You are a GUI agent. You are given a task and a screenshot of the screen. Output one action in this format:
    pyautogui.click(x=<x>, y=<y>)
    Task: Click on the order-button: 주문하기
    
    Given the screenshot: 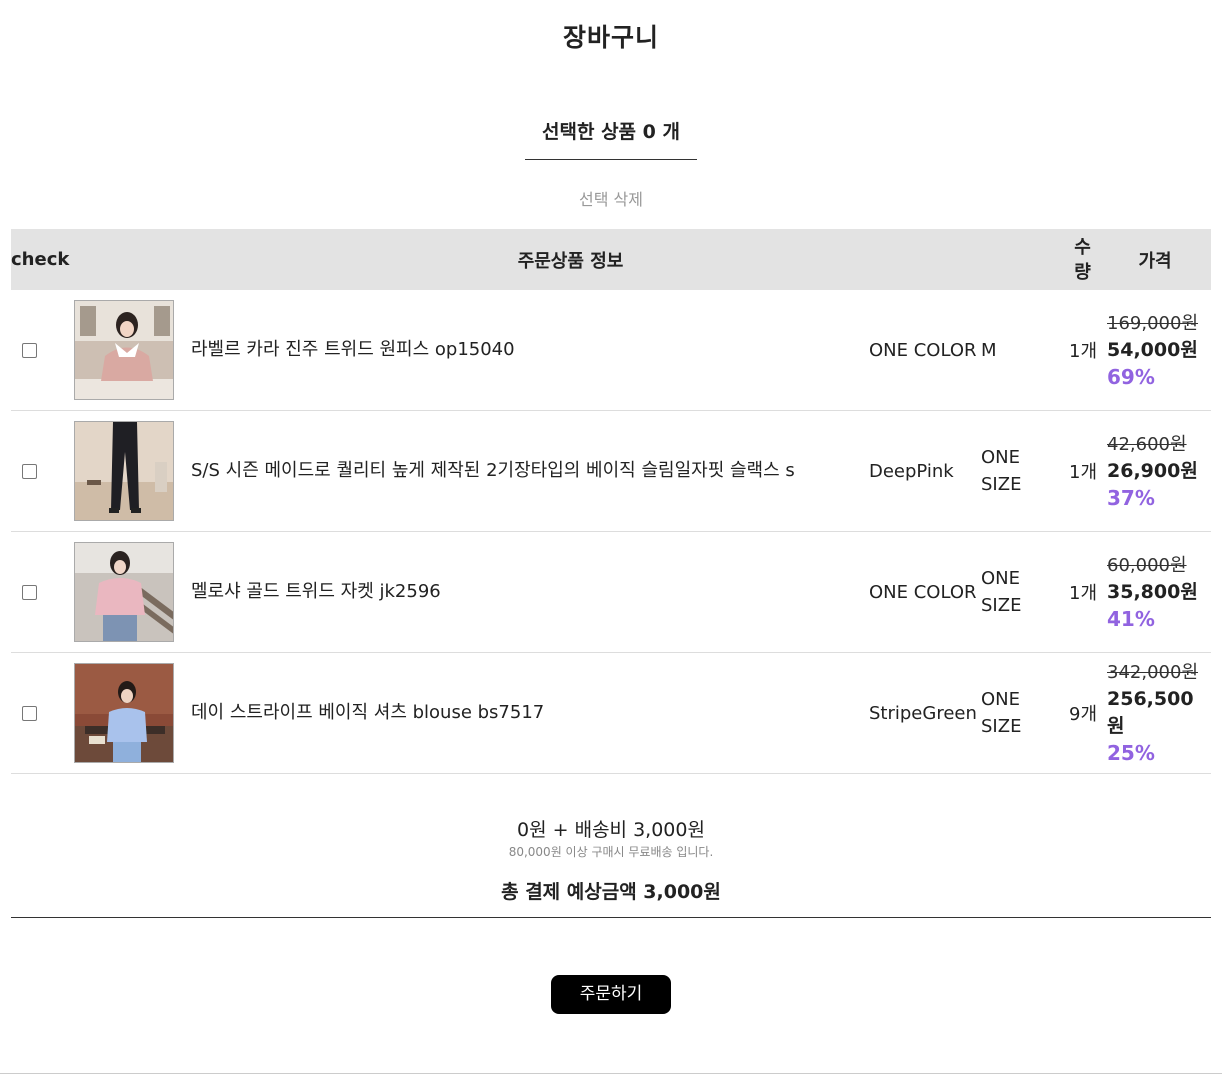 What is the action you would take?
    pyautogui.click(x=611, y=994)
    